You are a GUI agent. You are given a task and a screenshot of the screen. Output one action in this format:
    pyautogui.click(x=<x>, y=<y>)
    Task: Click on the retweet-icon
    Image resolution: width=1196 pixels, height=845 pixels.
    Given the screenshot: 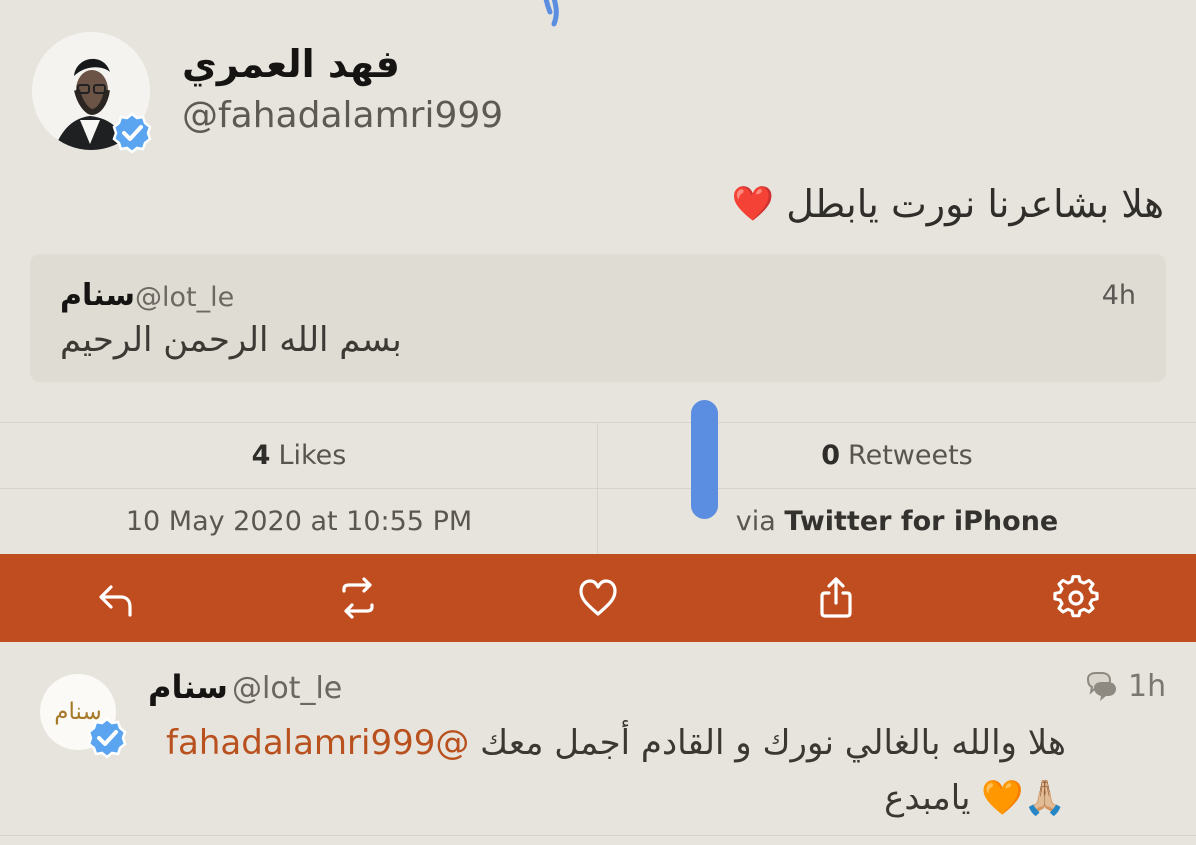 What is the action you would take?
    pyautogui.click(x=358, y=598)
    